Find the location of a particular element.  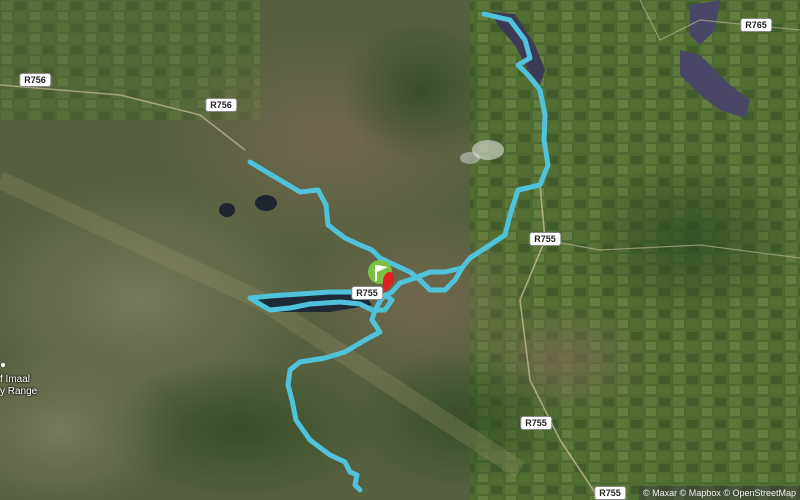

place-label: f Imaal y Range is located at coordinates (18, 386).